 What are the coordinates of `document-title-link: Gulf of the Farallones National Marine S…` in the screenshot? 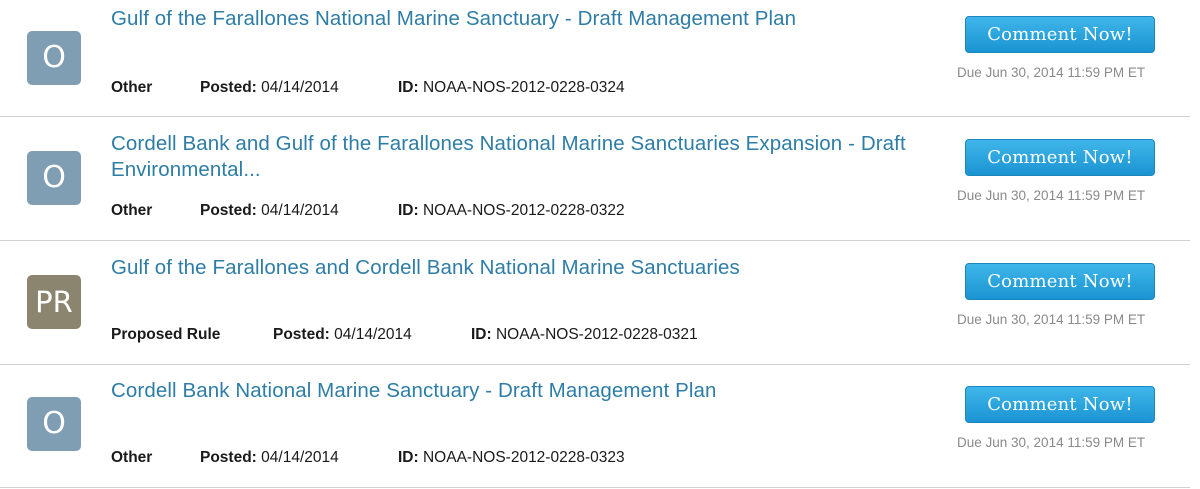 It's located at (521, 19).